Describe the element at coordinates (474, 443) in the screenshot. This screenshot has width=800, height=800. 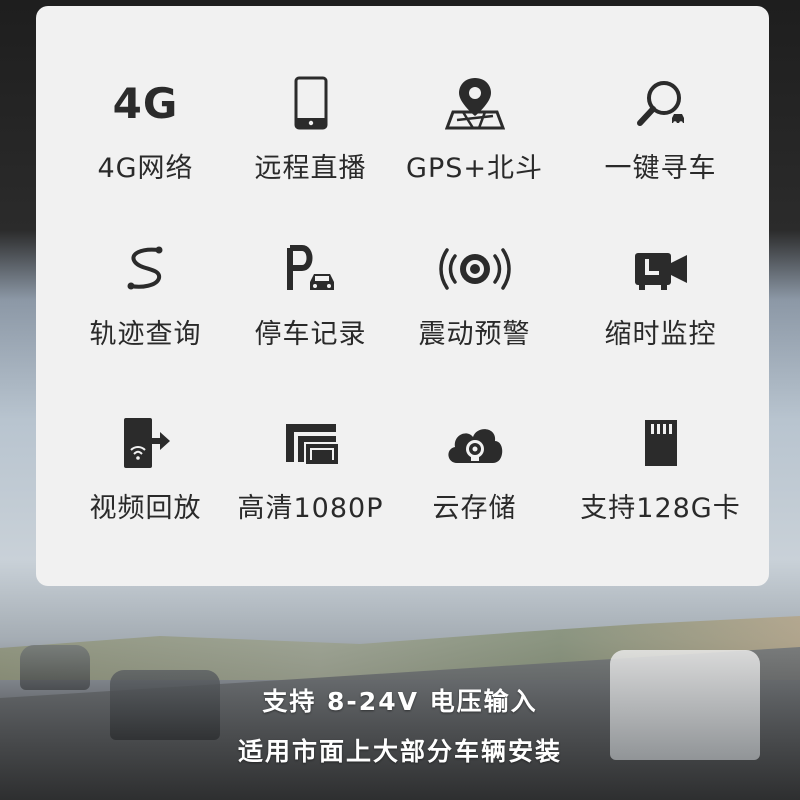
I see `cloud-camera-icon` at that location.